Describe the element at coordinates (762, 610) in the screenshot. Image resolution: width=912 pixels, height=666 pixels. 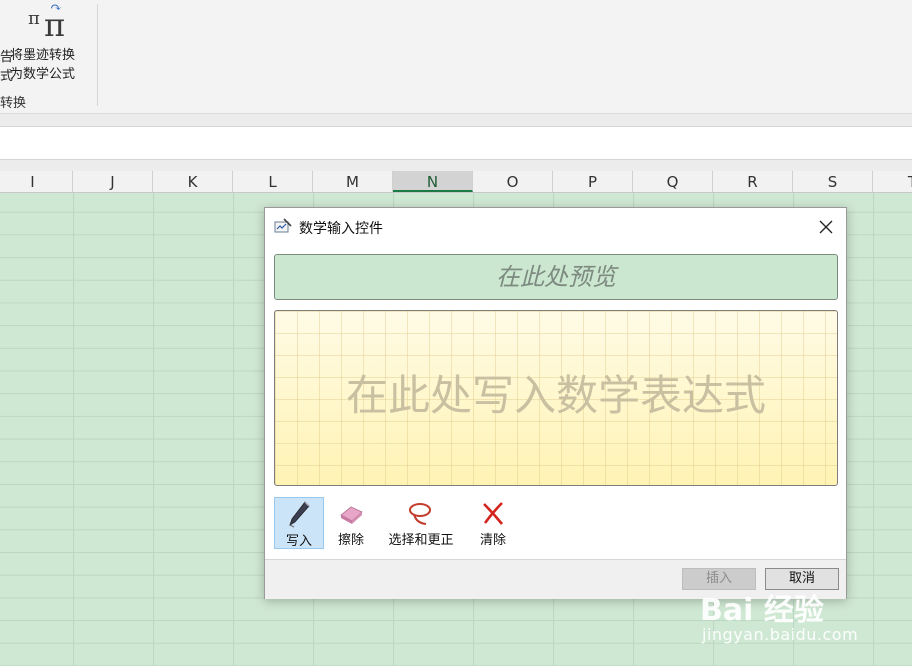
I see `watermark-logo: Bai 经验` at that location.